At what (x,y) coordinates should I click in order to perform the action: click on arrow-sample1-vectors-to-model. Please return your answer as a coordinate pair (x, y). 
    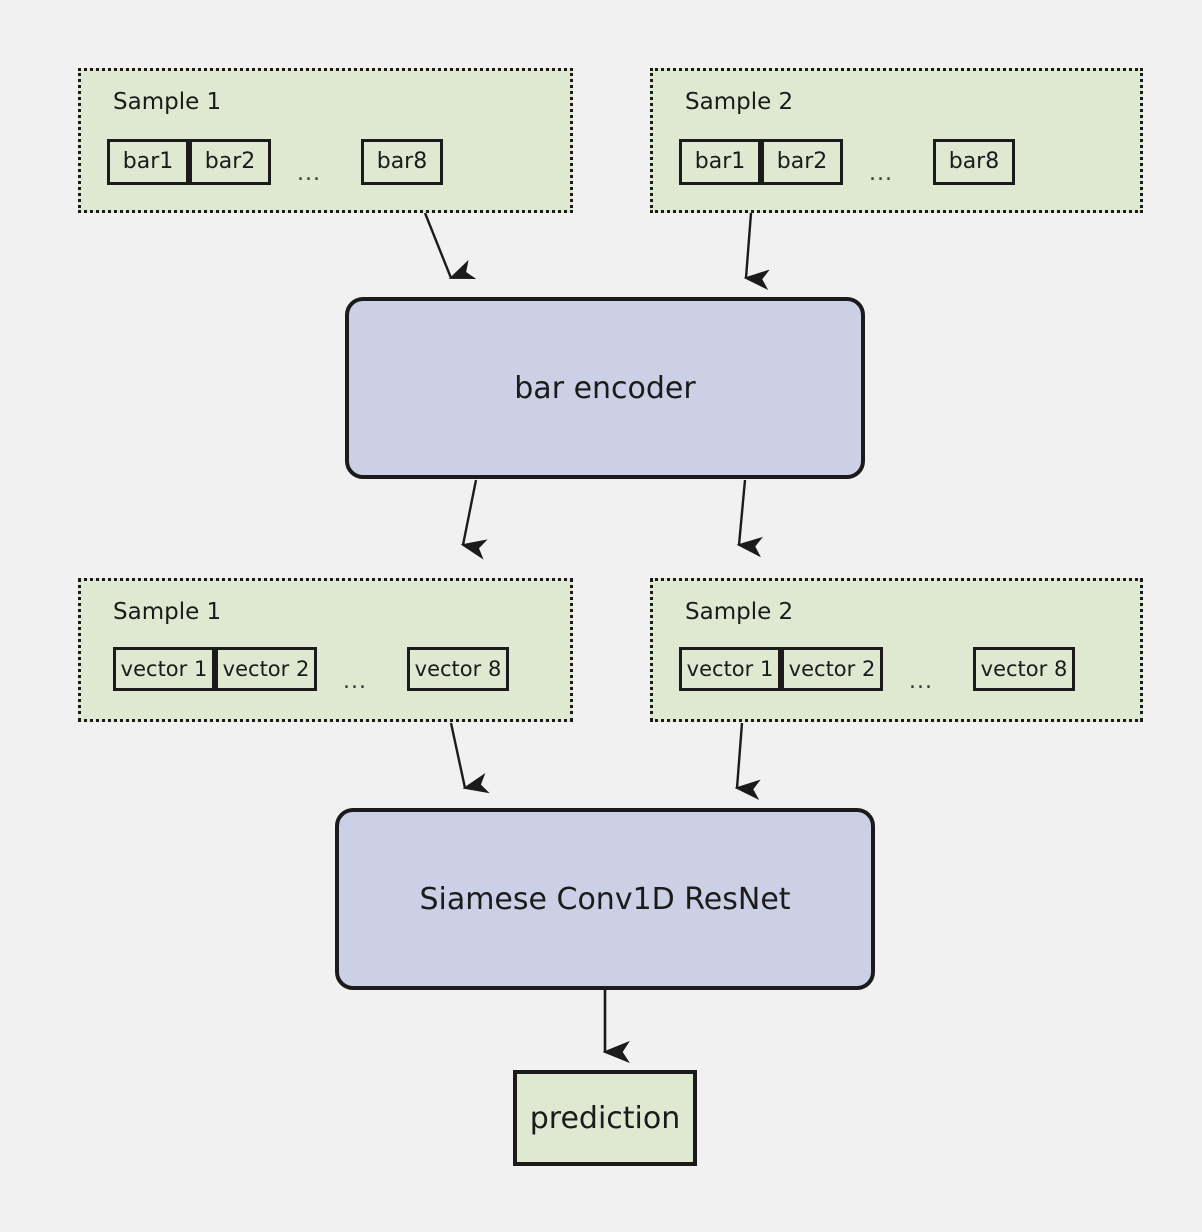
    Looking at the image, I should click on (469, 758).